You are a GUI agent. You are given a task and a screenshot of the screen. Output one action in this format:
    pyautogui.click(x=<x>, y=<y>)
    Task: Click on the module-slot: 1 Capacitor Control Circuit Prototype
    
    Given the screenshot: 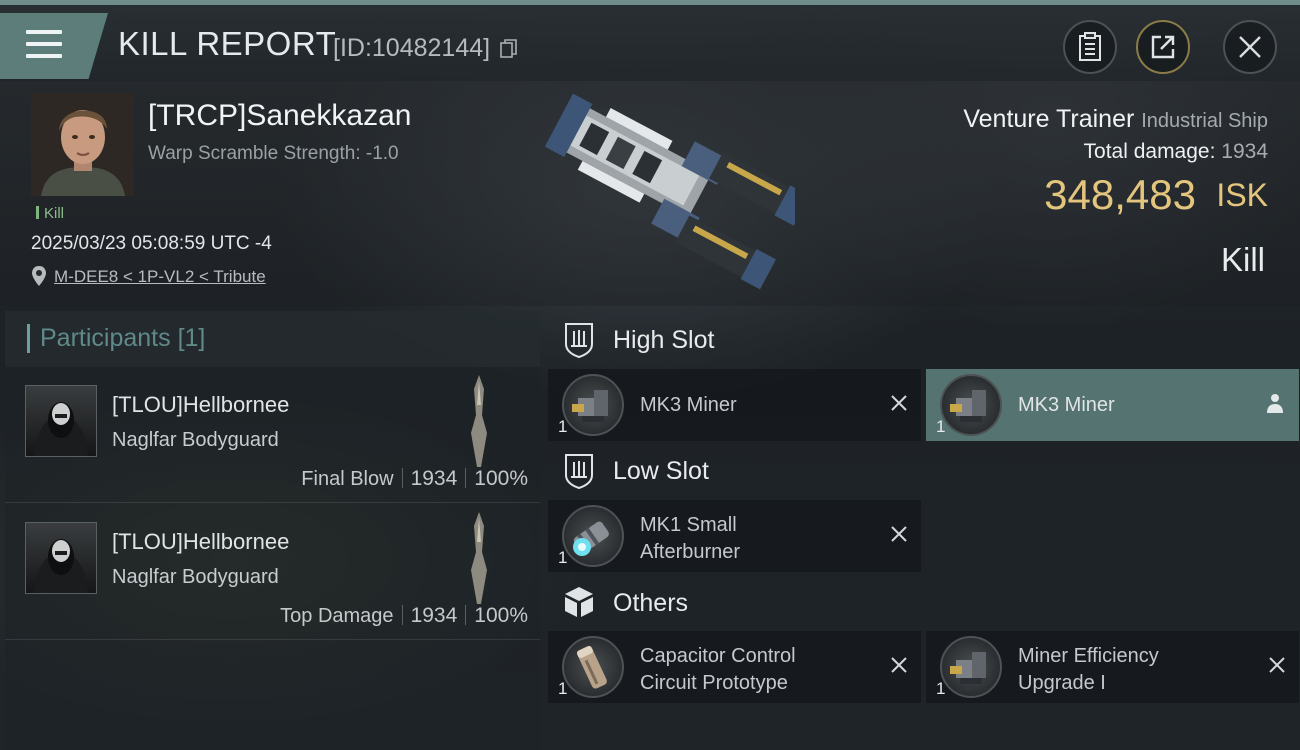 What is the action you would take?
    pyautogui.click(x=734, y=667)
    